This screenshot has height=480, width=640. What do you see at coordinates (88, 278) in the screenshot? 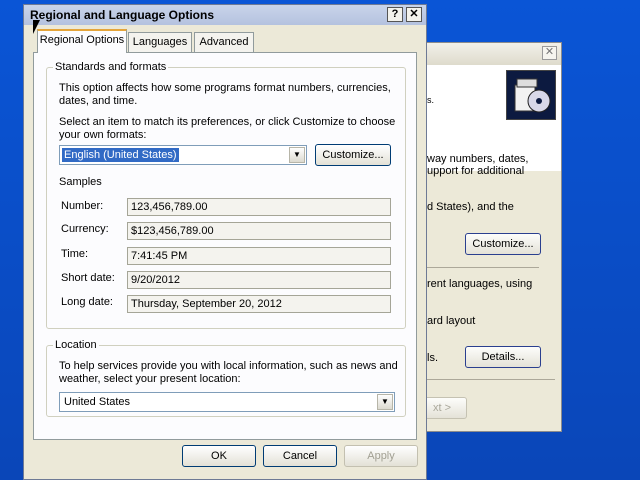
I see `sample-label-short-date: Short date:` at bounding box center [88, 278].